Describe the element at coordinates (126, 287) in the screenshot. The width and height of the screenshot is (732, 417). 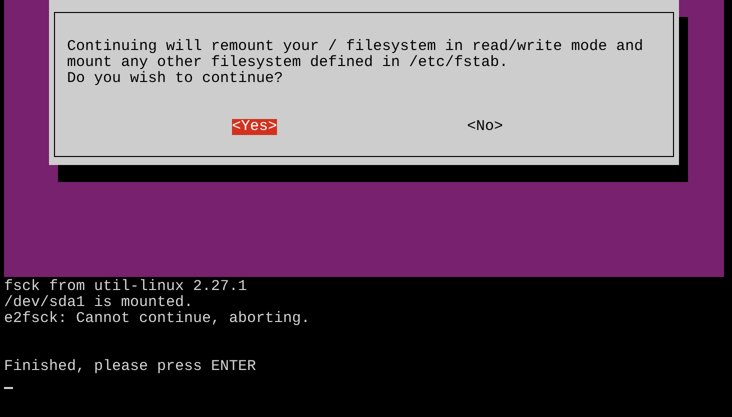
I see `console-line: fsck from util-linux 2.27.1` at that location.